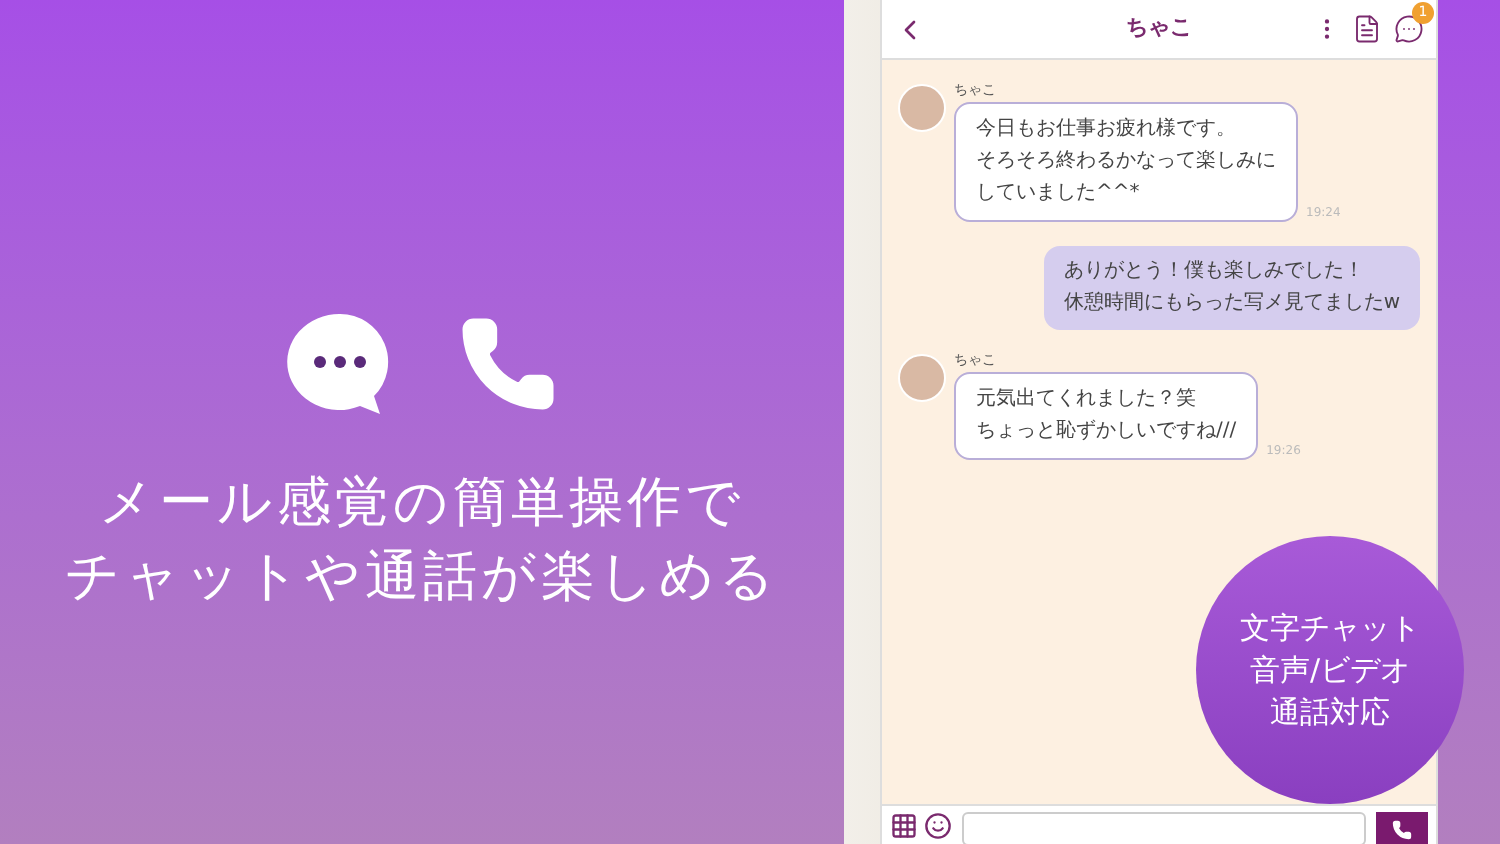 This screenshot has height=844, width=1500. What do you see at coordinates (422, 578) in the screenshot?
I see `headline-text: チャットや通話が楽しめる` at bounding box center [422, 578].